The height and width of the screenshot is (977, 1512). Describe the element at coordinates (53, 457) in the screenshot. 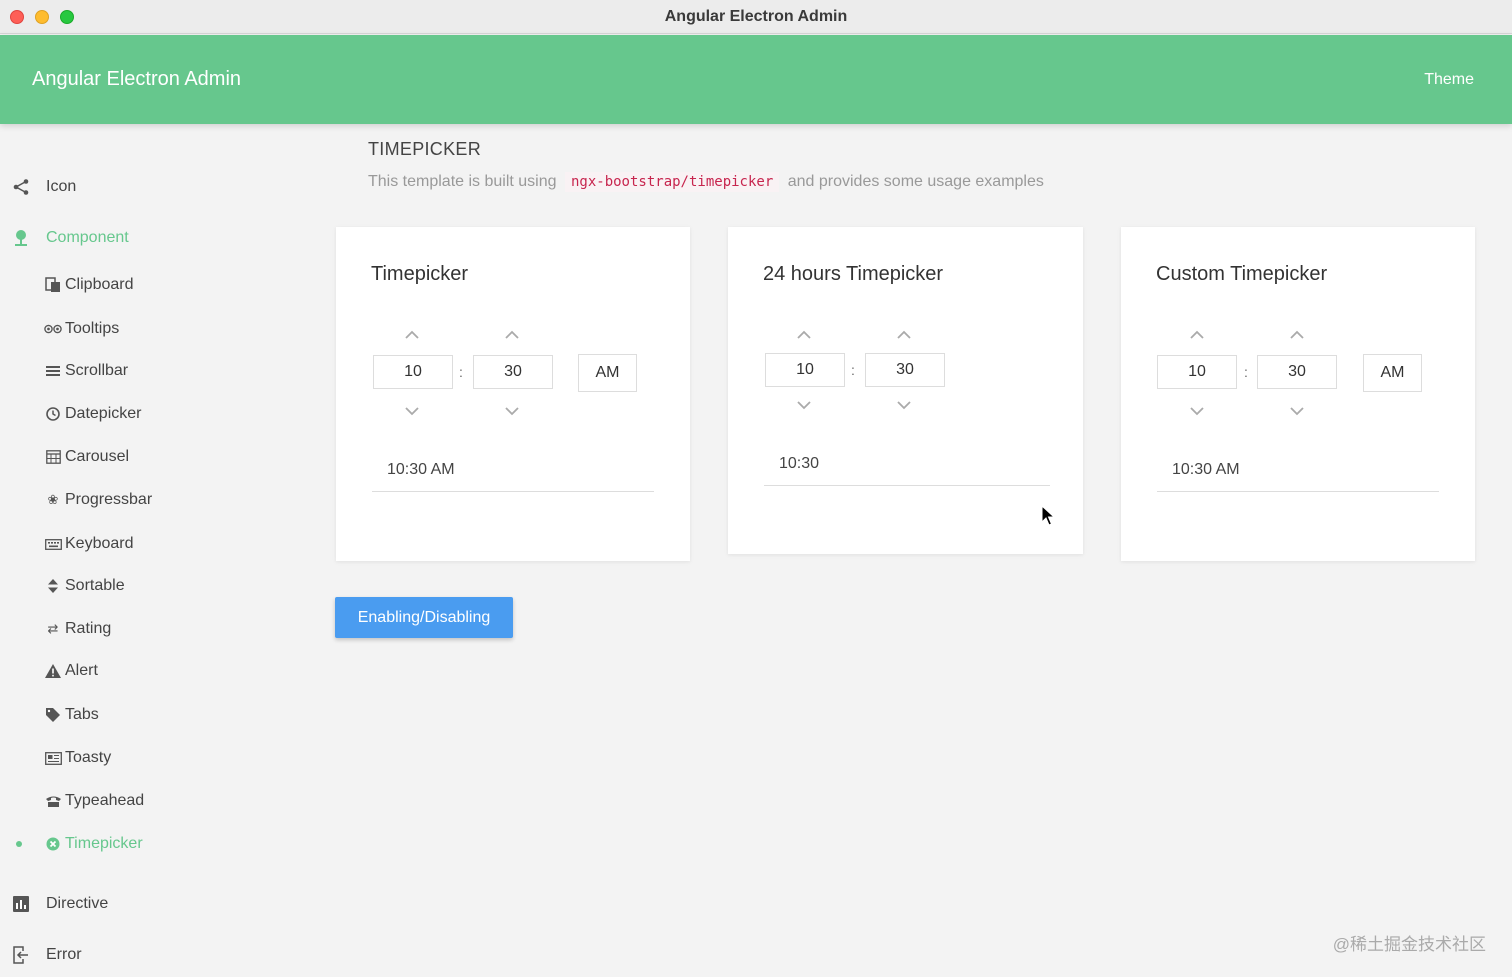

I see `calendar-grid-icon` at that location.